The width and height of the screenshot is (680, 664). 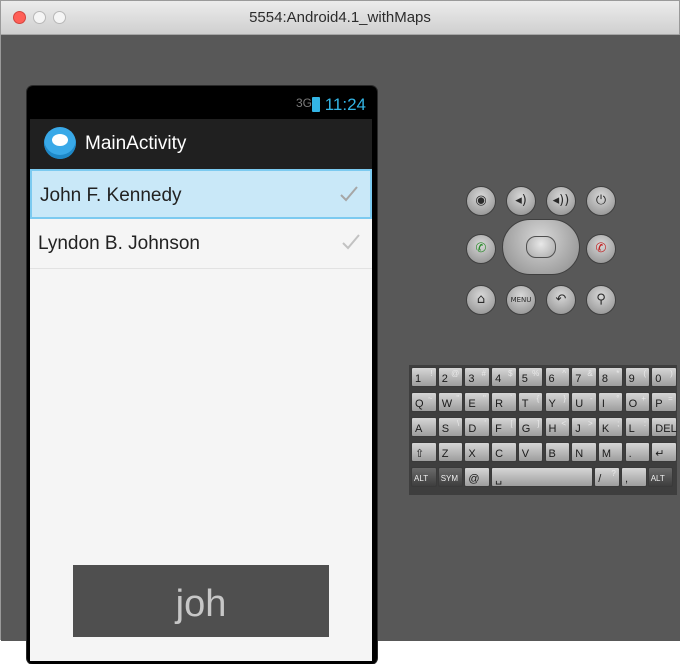 I want to click on camera-button: ◉, so click(x=481, y=201).